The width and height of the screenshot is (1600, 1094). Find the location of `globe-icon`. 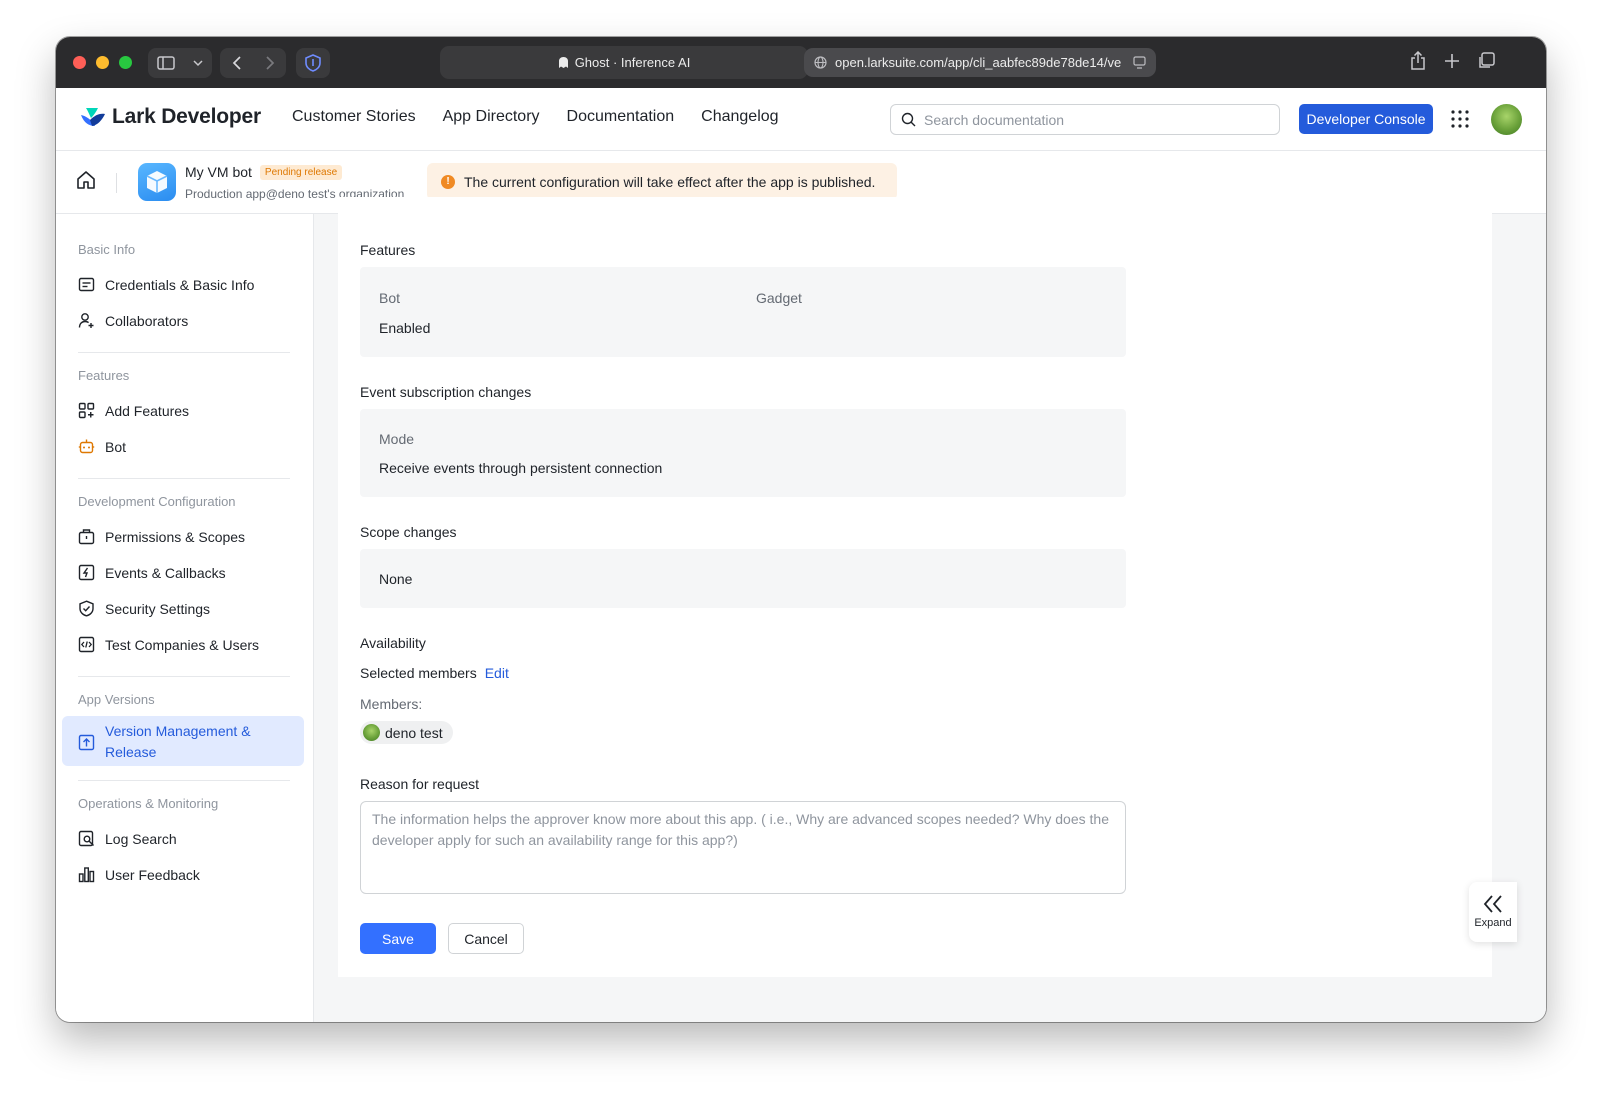

globe-icon is located at coordinates (820, 62).